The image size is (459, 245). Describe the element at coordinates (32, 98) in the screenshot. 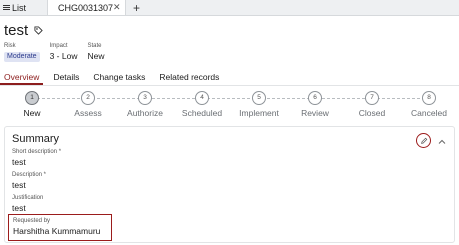

I see `step-number: 1` at that location.